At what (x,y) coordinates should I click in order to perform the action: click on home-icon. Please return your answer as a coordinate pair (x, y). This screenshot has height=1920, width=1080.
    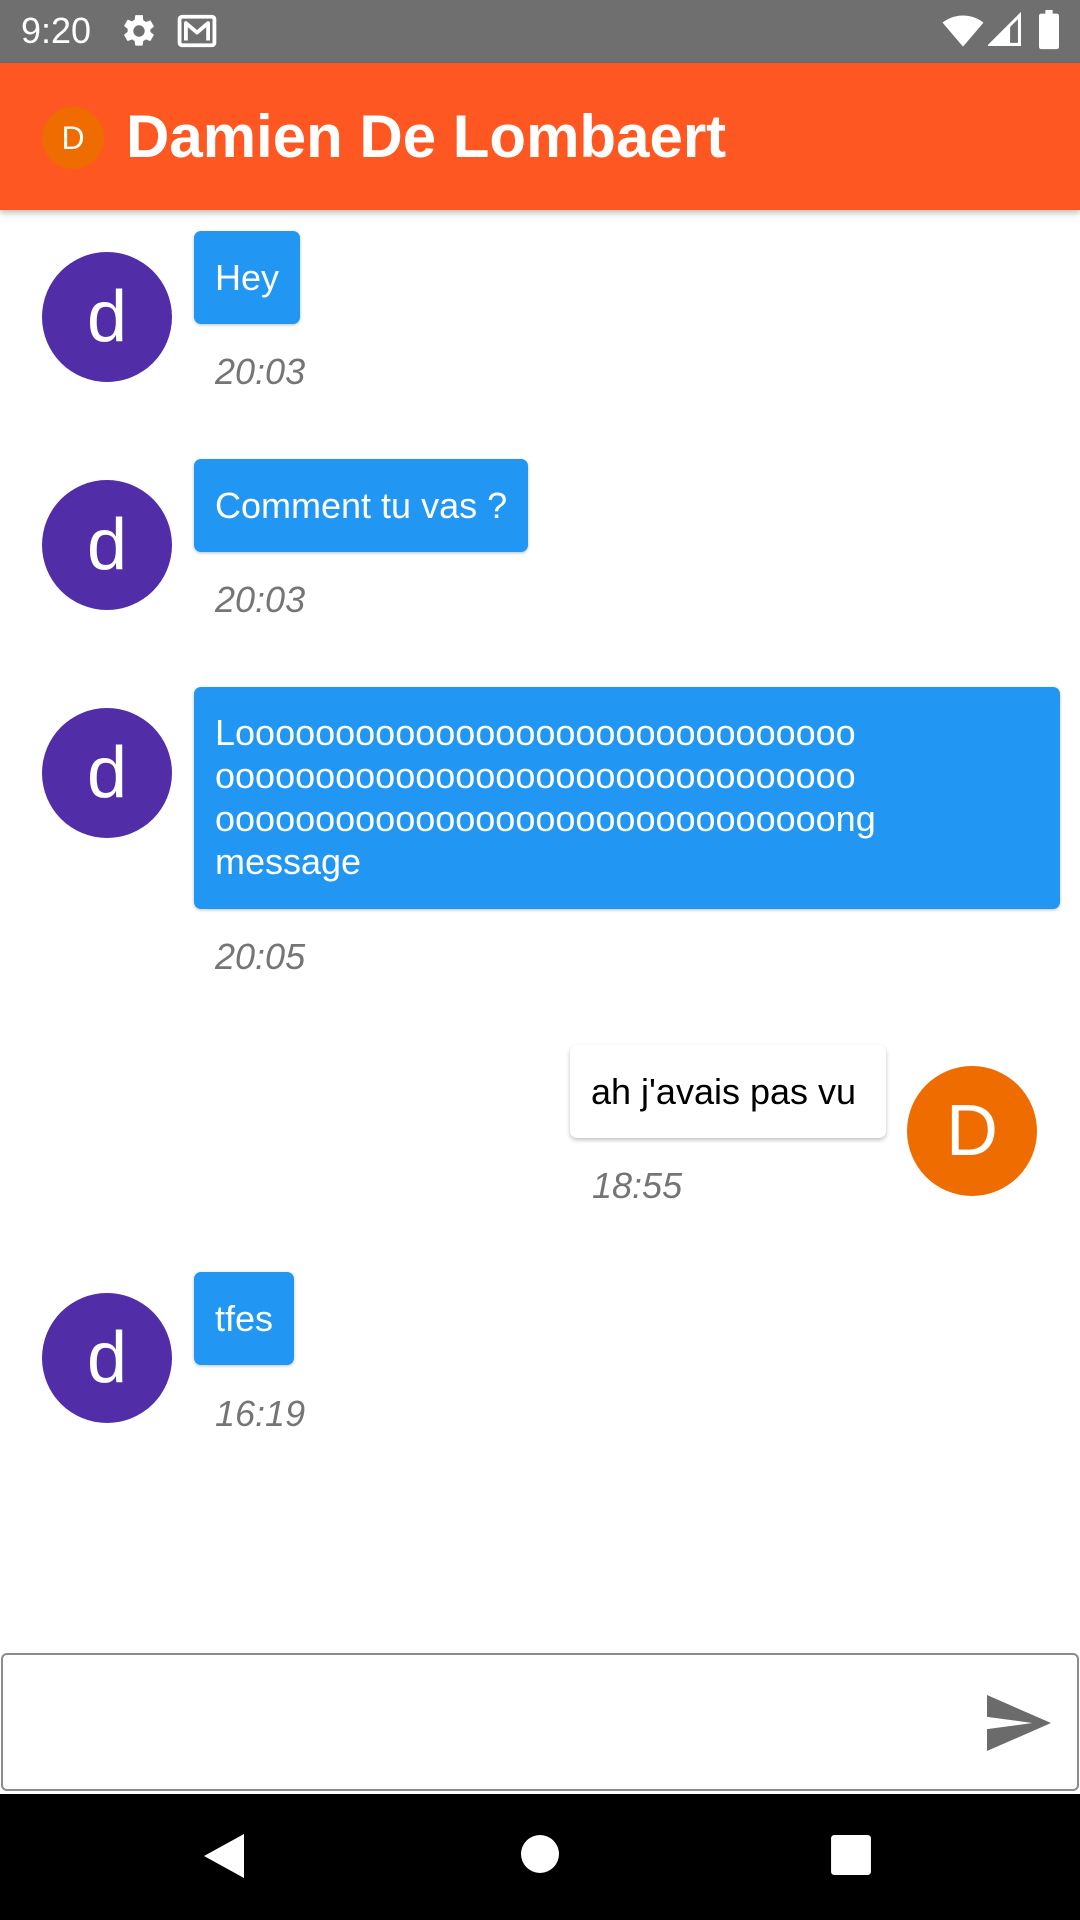
    Looking at the image, I should click on (540, 1854).